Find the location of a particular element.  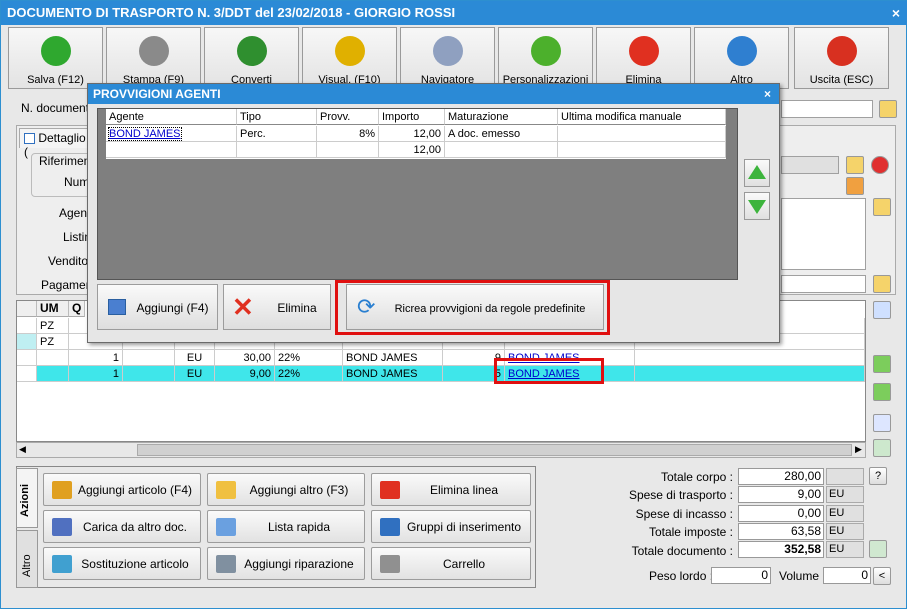

scroll-right-icon: ▶ is located at coordinates (861, 450).